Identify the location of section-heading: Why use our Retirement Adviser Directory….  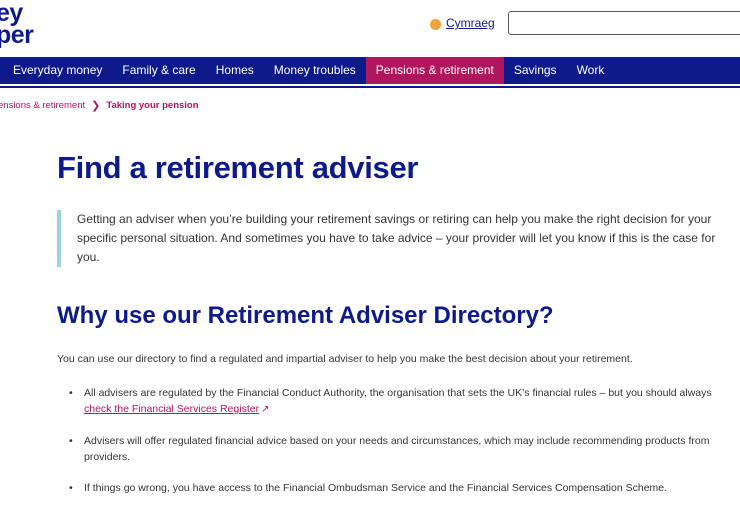
(305, 315).